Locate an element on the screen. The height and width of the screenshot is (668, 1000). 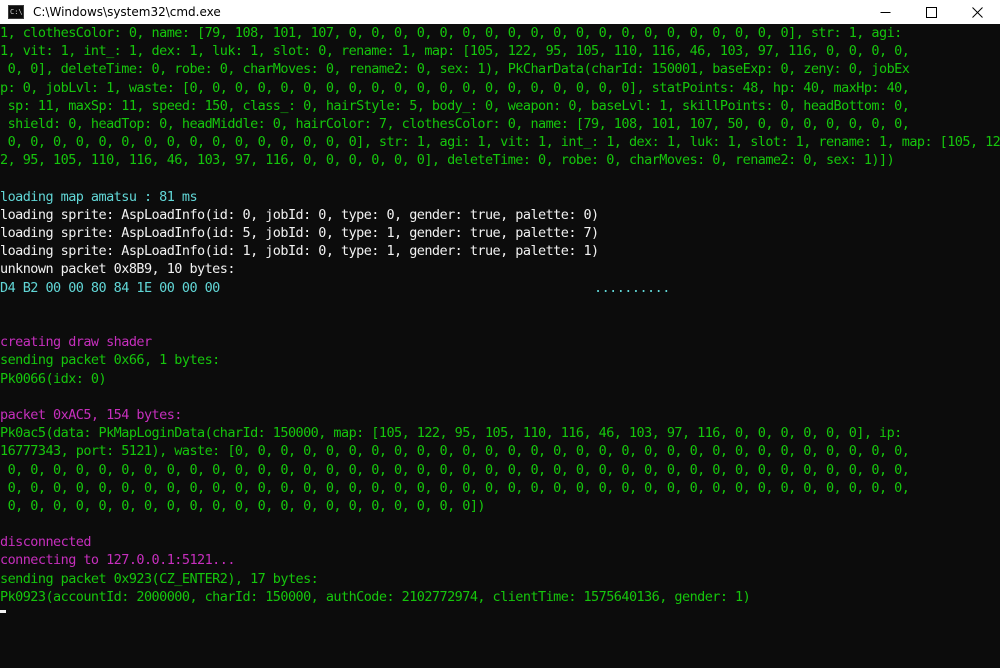
minimize-icon is located at coordinates (885, 12).